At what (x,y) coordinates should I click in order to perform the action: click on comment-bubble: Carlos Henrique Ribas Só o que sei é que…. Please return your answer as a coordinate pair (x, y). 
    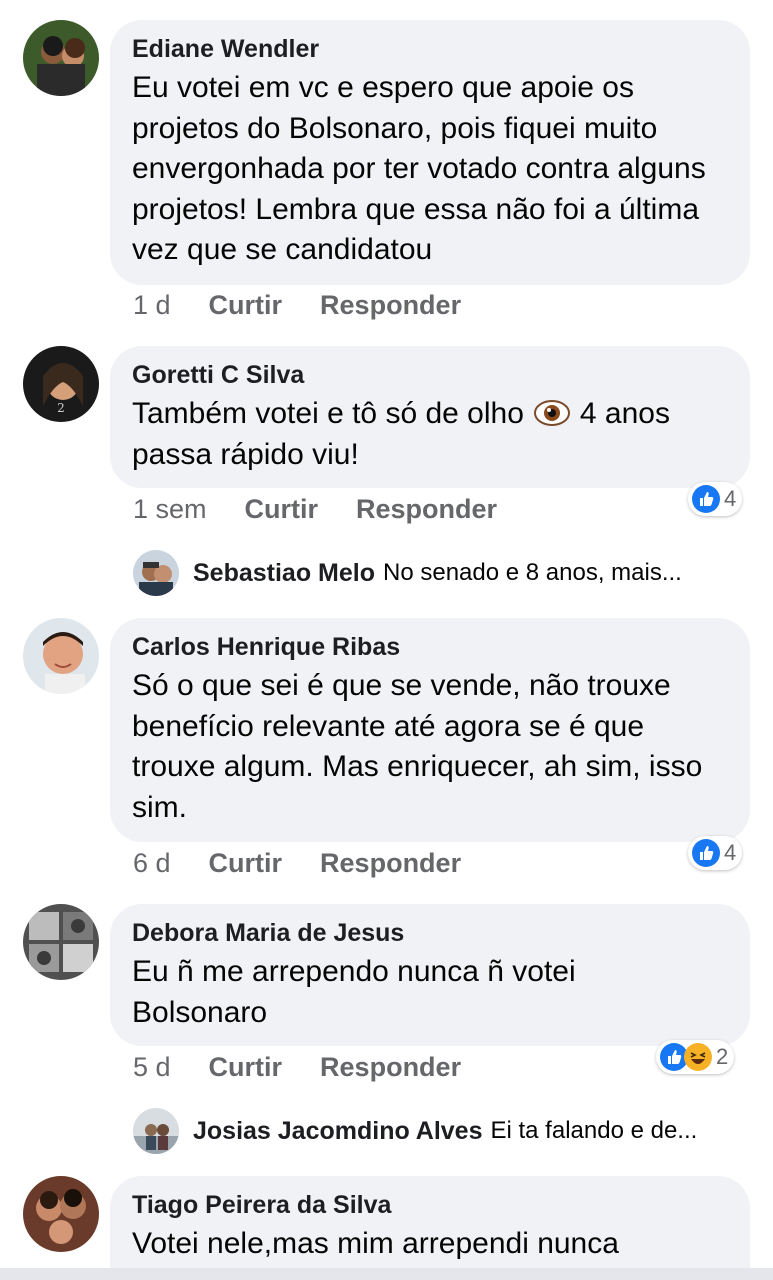
    Looking at the image, I should click on (430, 730).